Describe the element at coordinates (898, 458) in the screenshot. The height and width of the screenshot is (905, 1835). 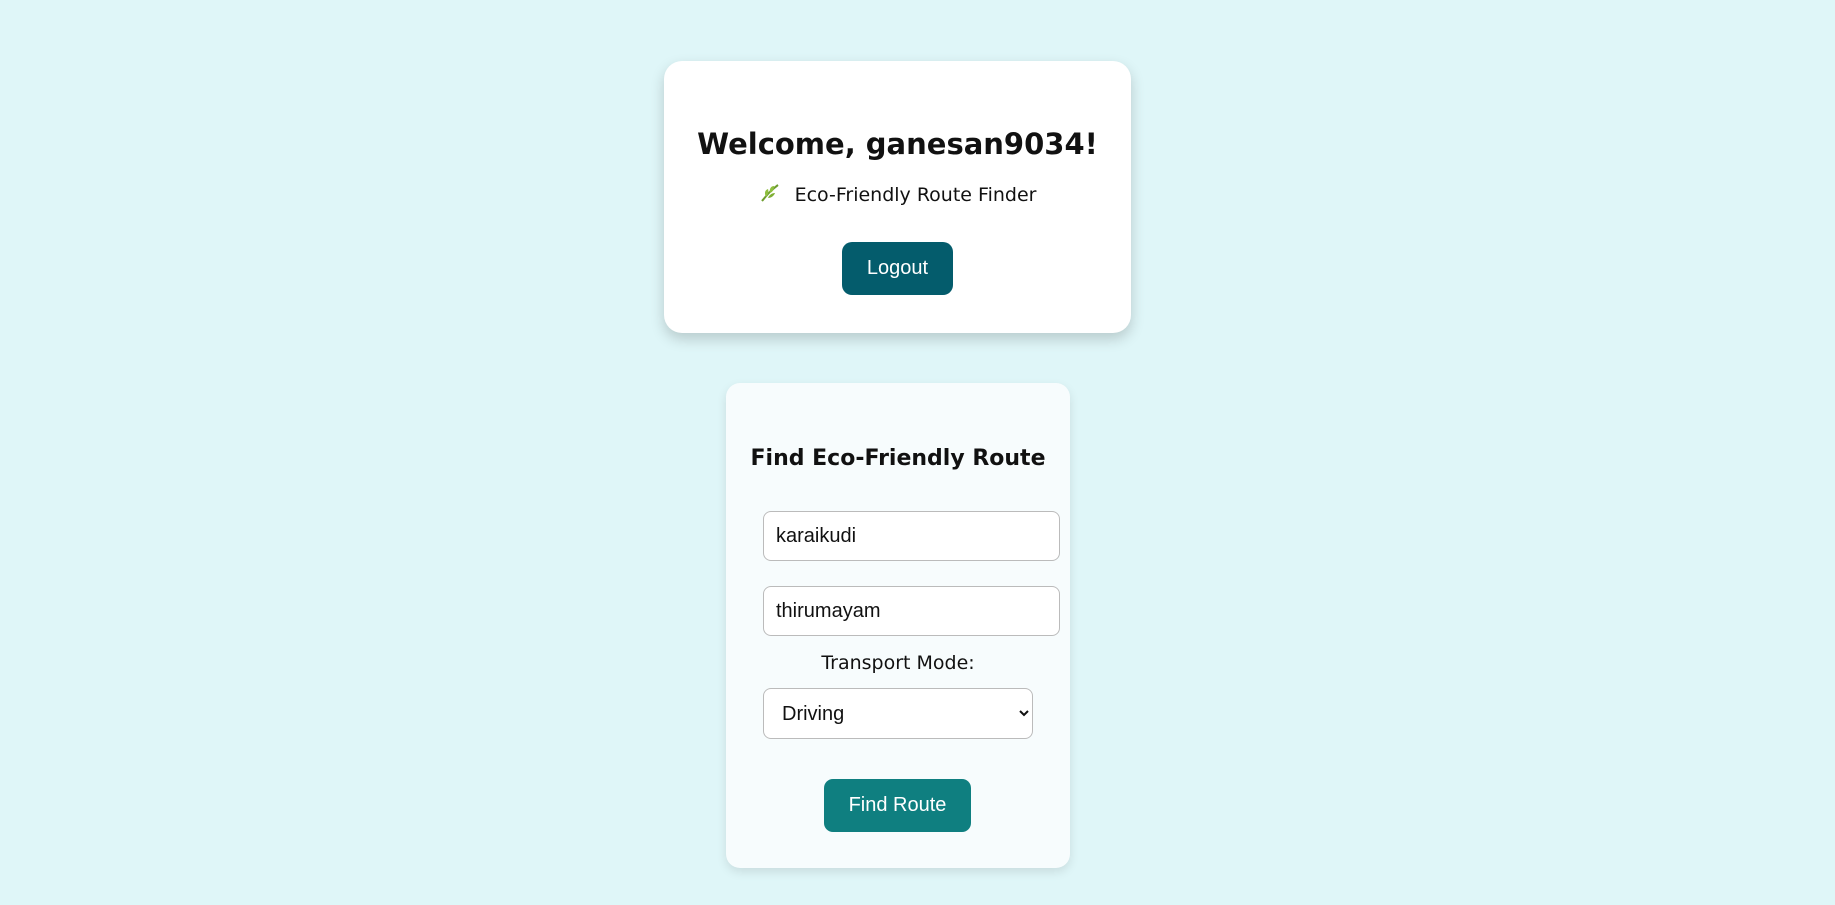
I see `route-form-title: Find Eco-Friendly Route` at that location.